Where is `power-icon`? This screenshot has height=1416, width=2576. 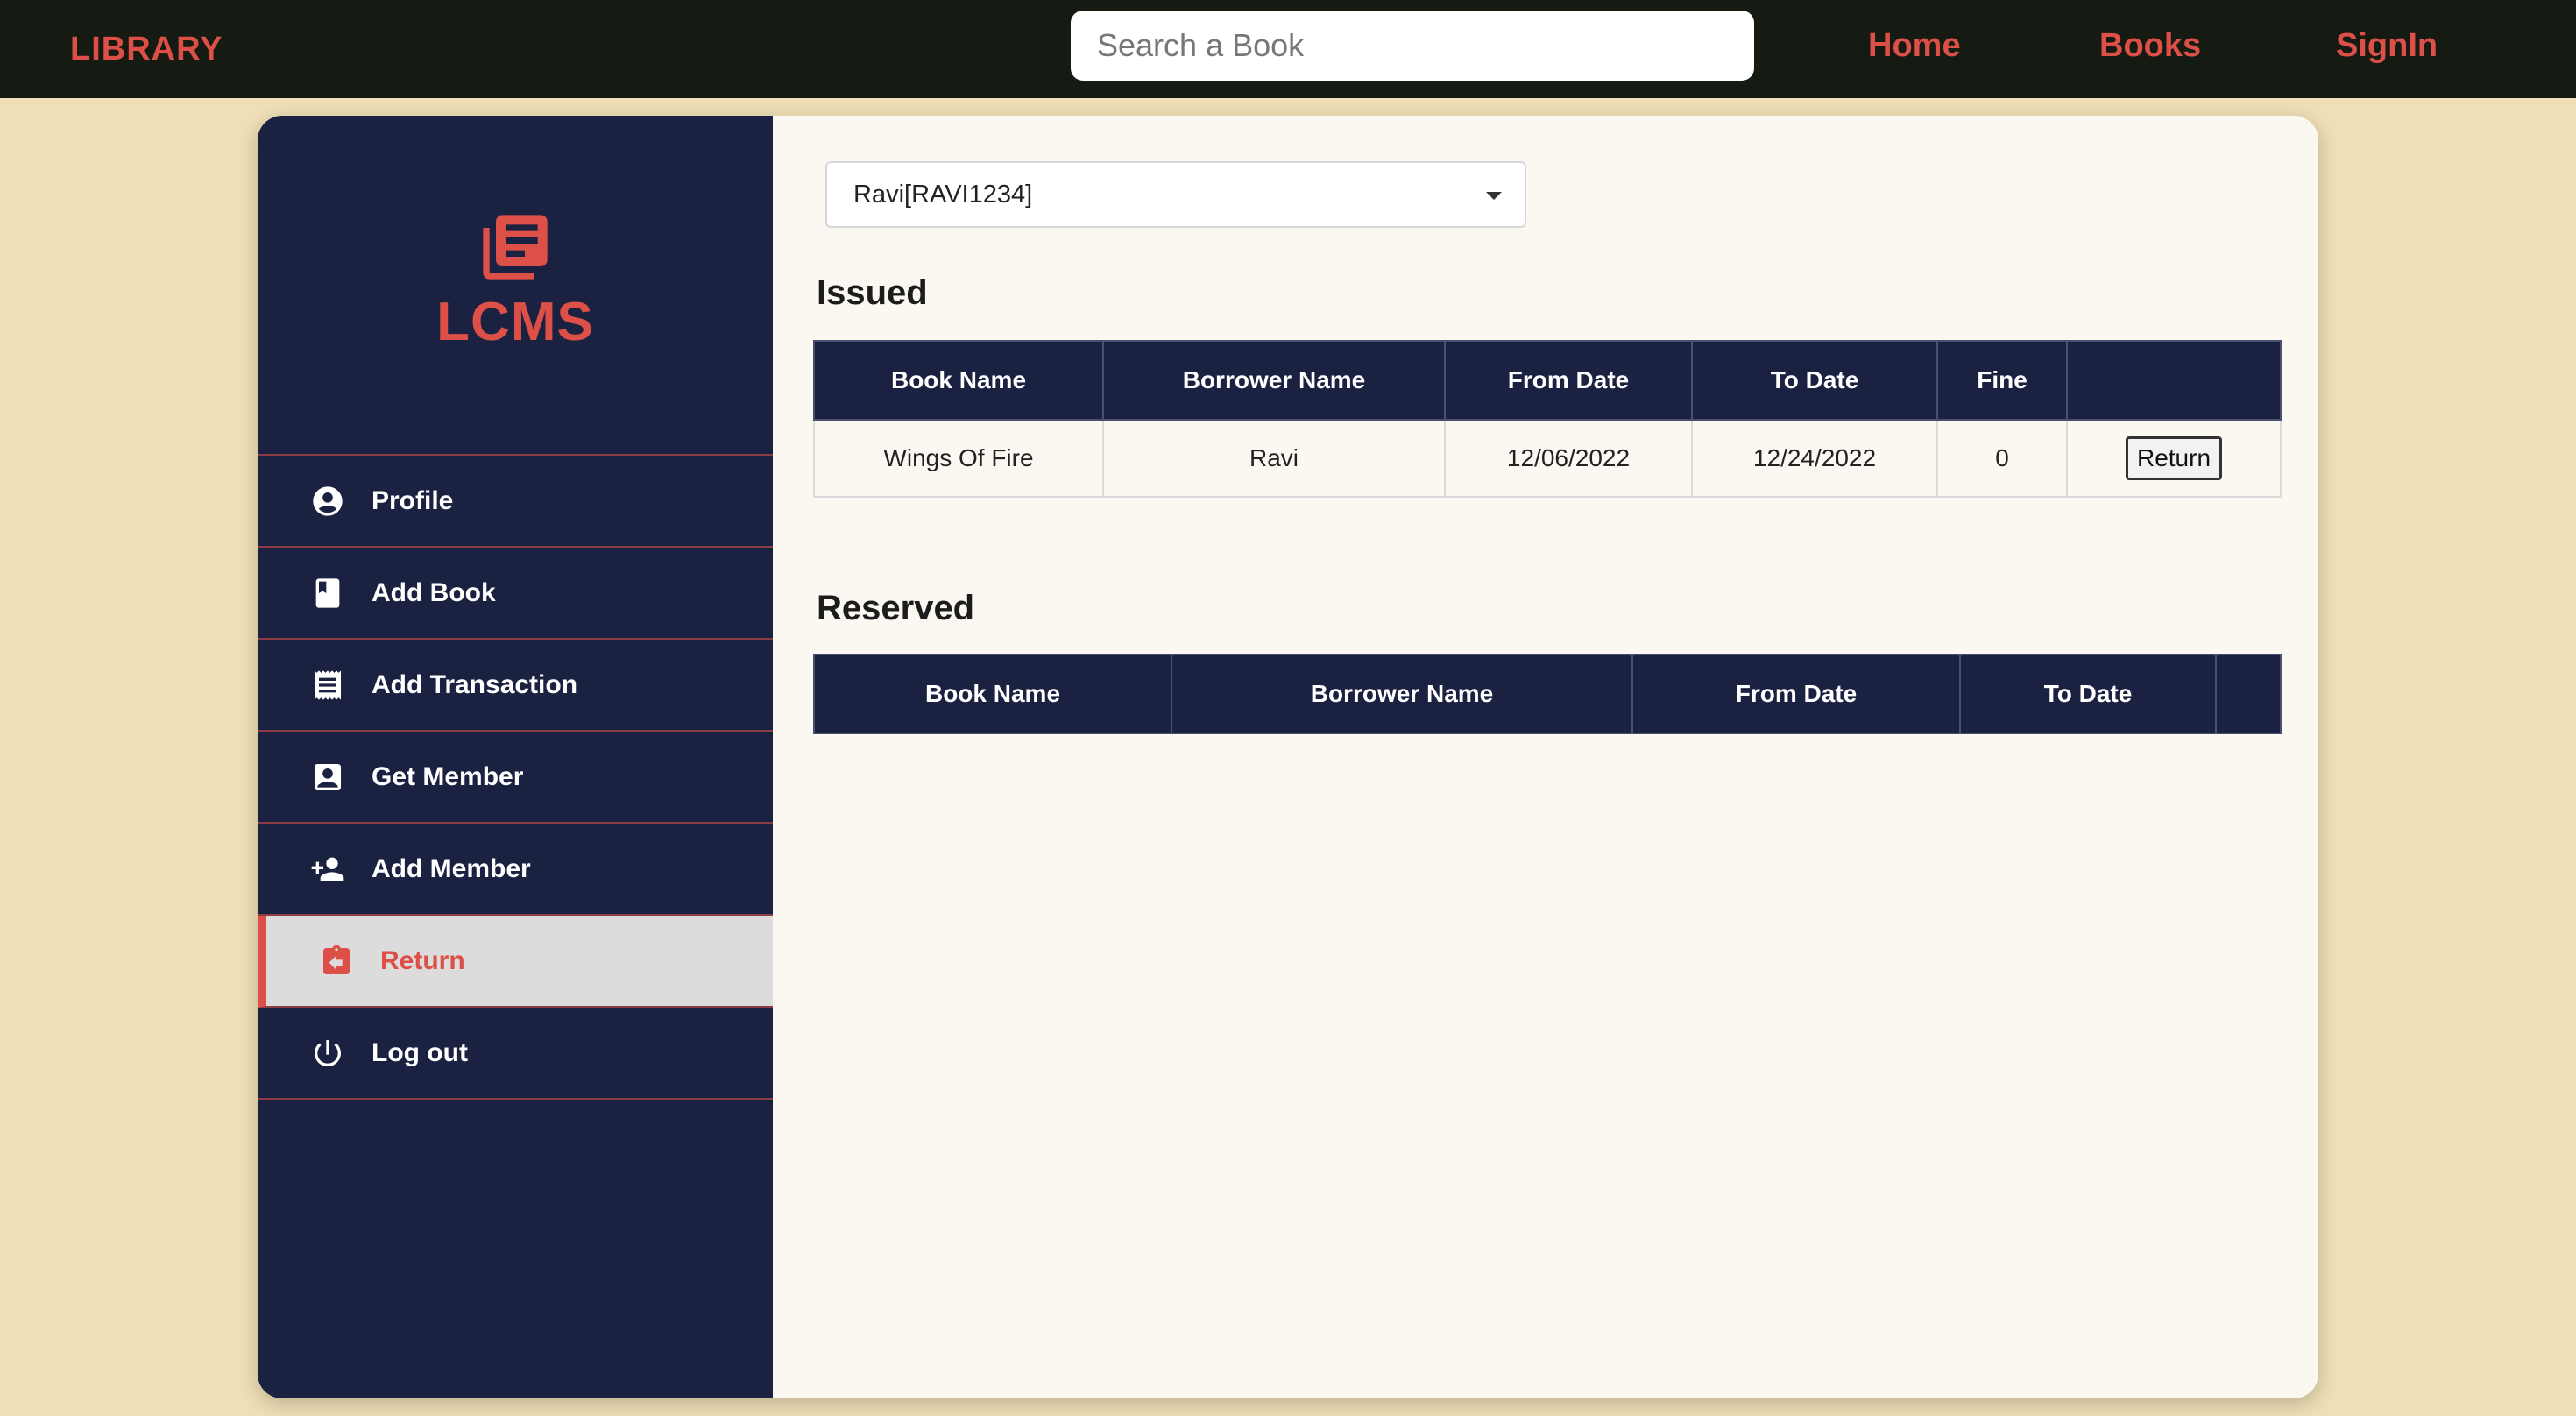
power-icon is located at coordinates (327, 1053).